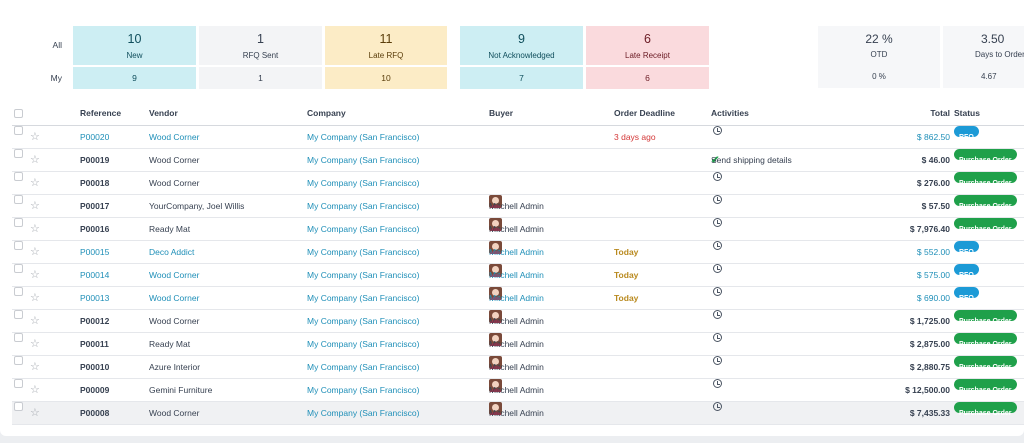  I want to click on cell-vendor: YourCompany, Joel Willis, so click(196, 206).